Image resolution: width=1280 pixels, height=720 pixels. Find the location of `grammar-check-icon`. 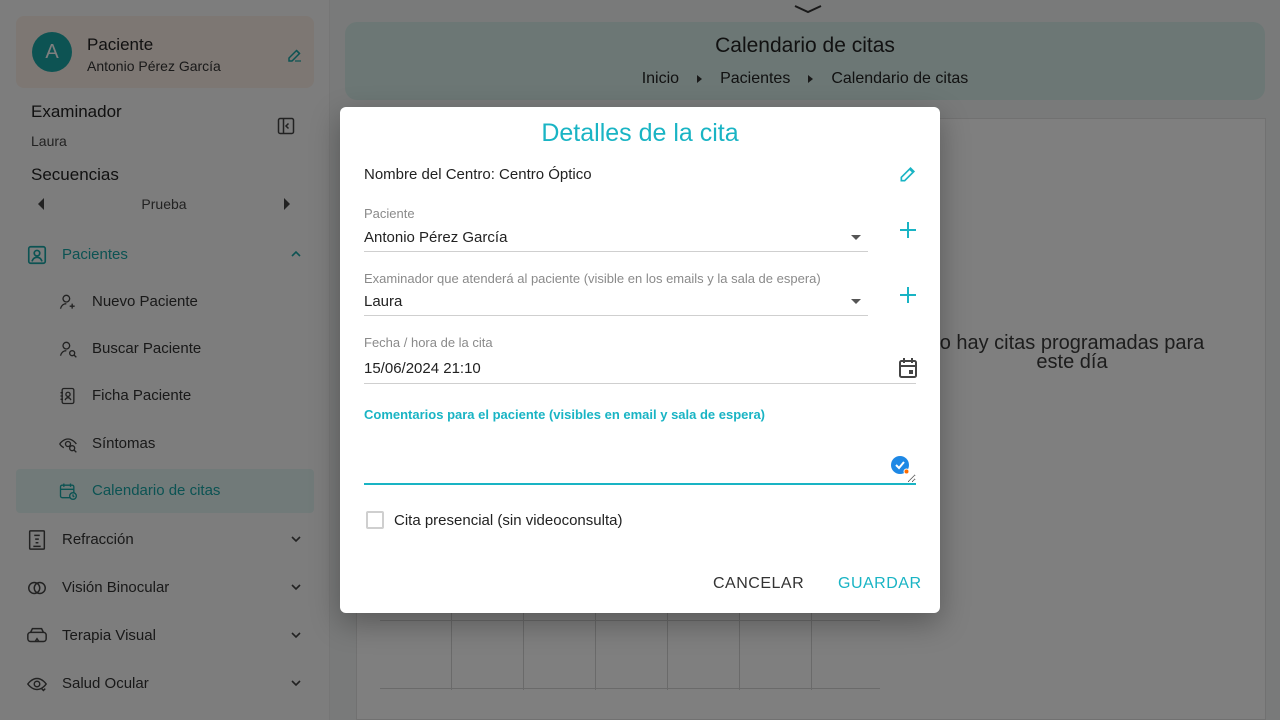

grammar-check-icon is located at coordinates (900, 465).